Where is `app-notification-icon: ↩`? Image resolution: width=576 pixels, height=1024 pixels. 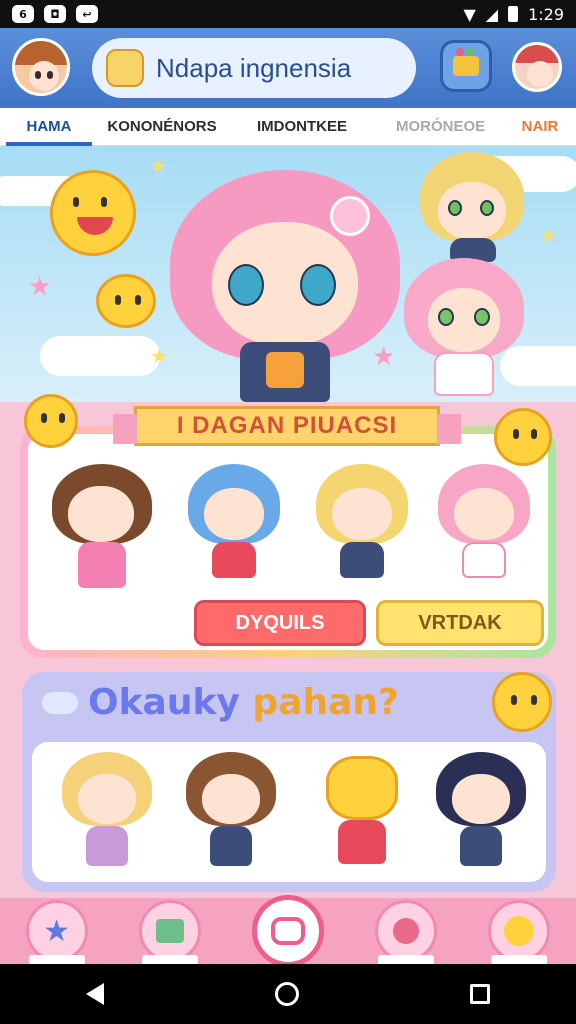
app-notification-icon: ↩ is located at coordinates (87, 14).